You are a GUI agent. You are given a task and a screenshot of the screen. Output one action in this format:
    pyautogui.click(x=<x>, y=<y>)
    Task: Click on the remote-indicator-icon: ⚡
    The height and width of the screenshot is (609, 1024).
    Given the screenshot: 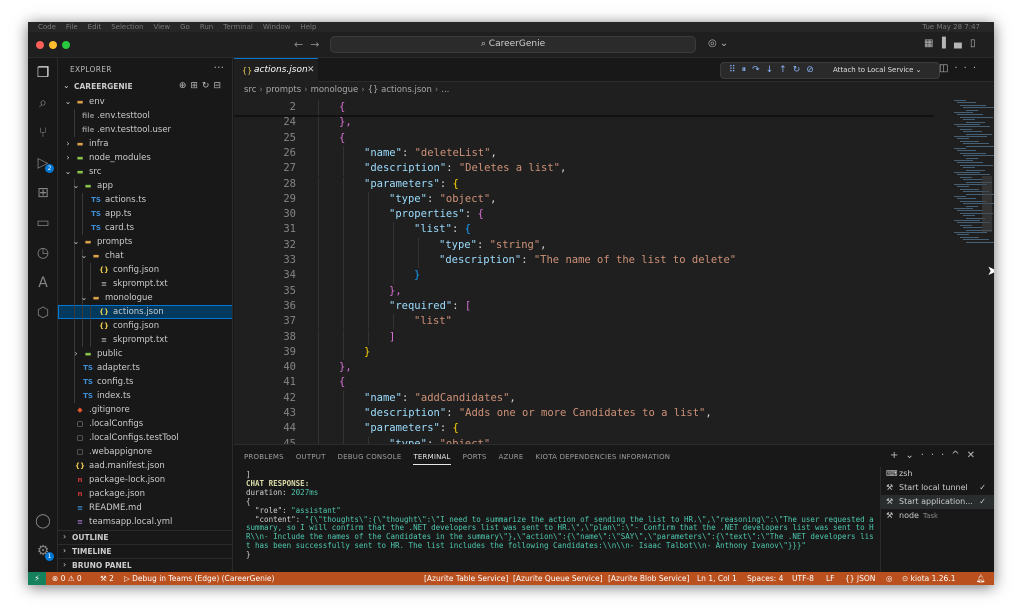 What is the action you would take?
    pyautogui.click(x=37, y=578)
    